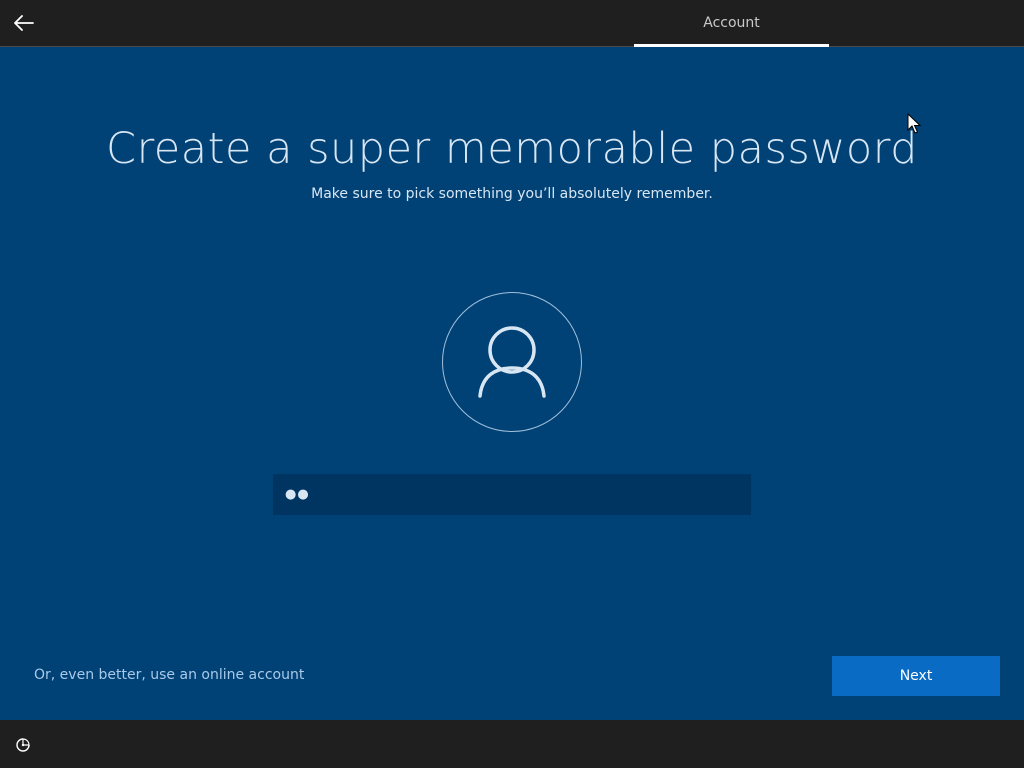 Image resolution: width=1024 pixels, height=768 pixels. Describe the element at coordinates (512, 494) in the screenshot. I see `password-input: ●●` at that location.